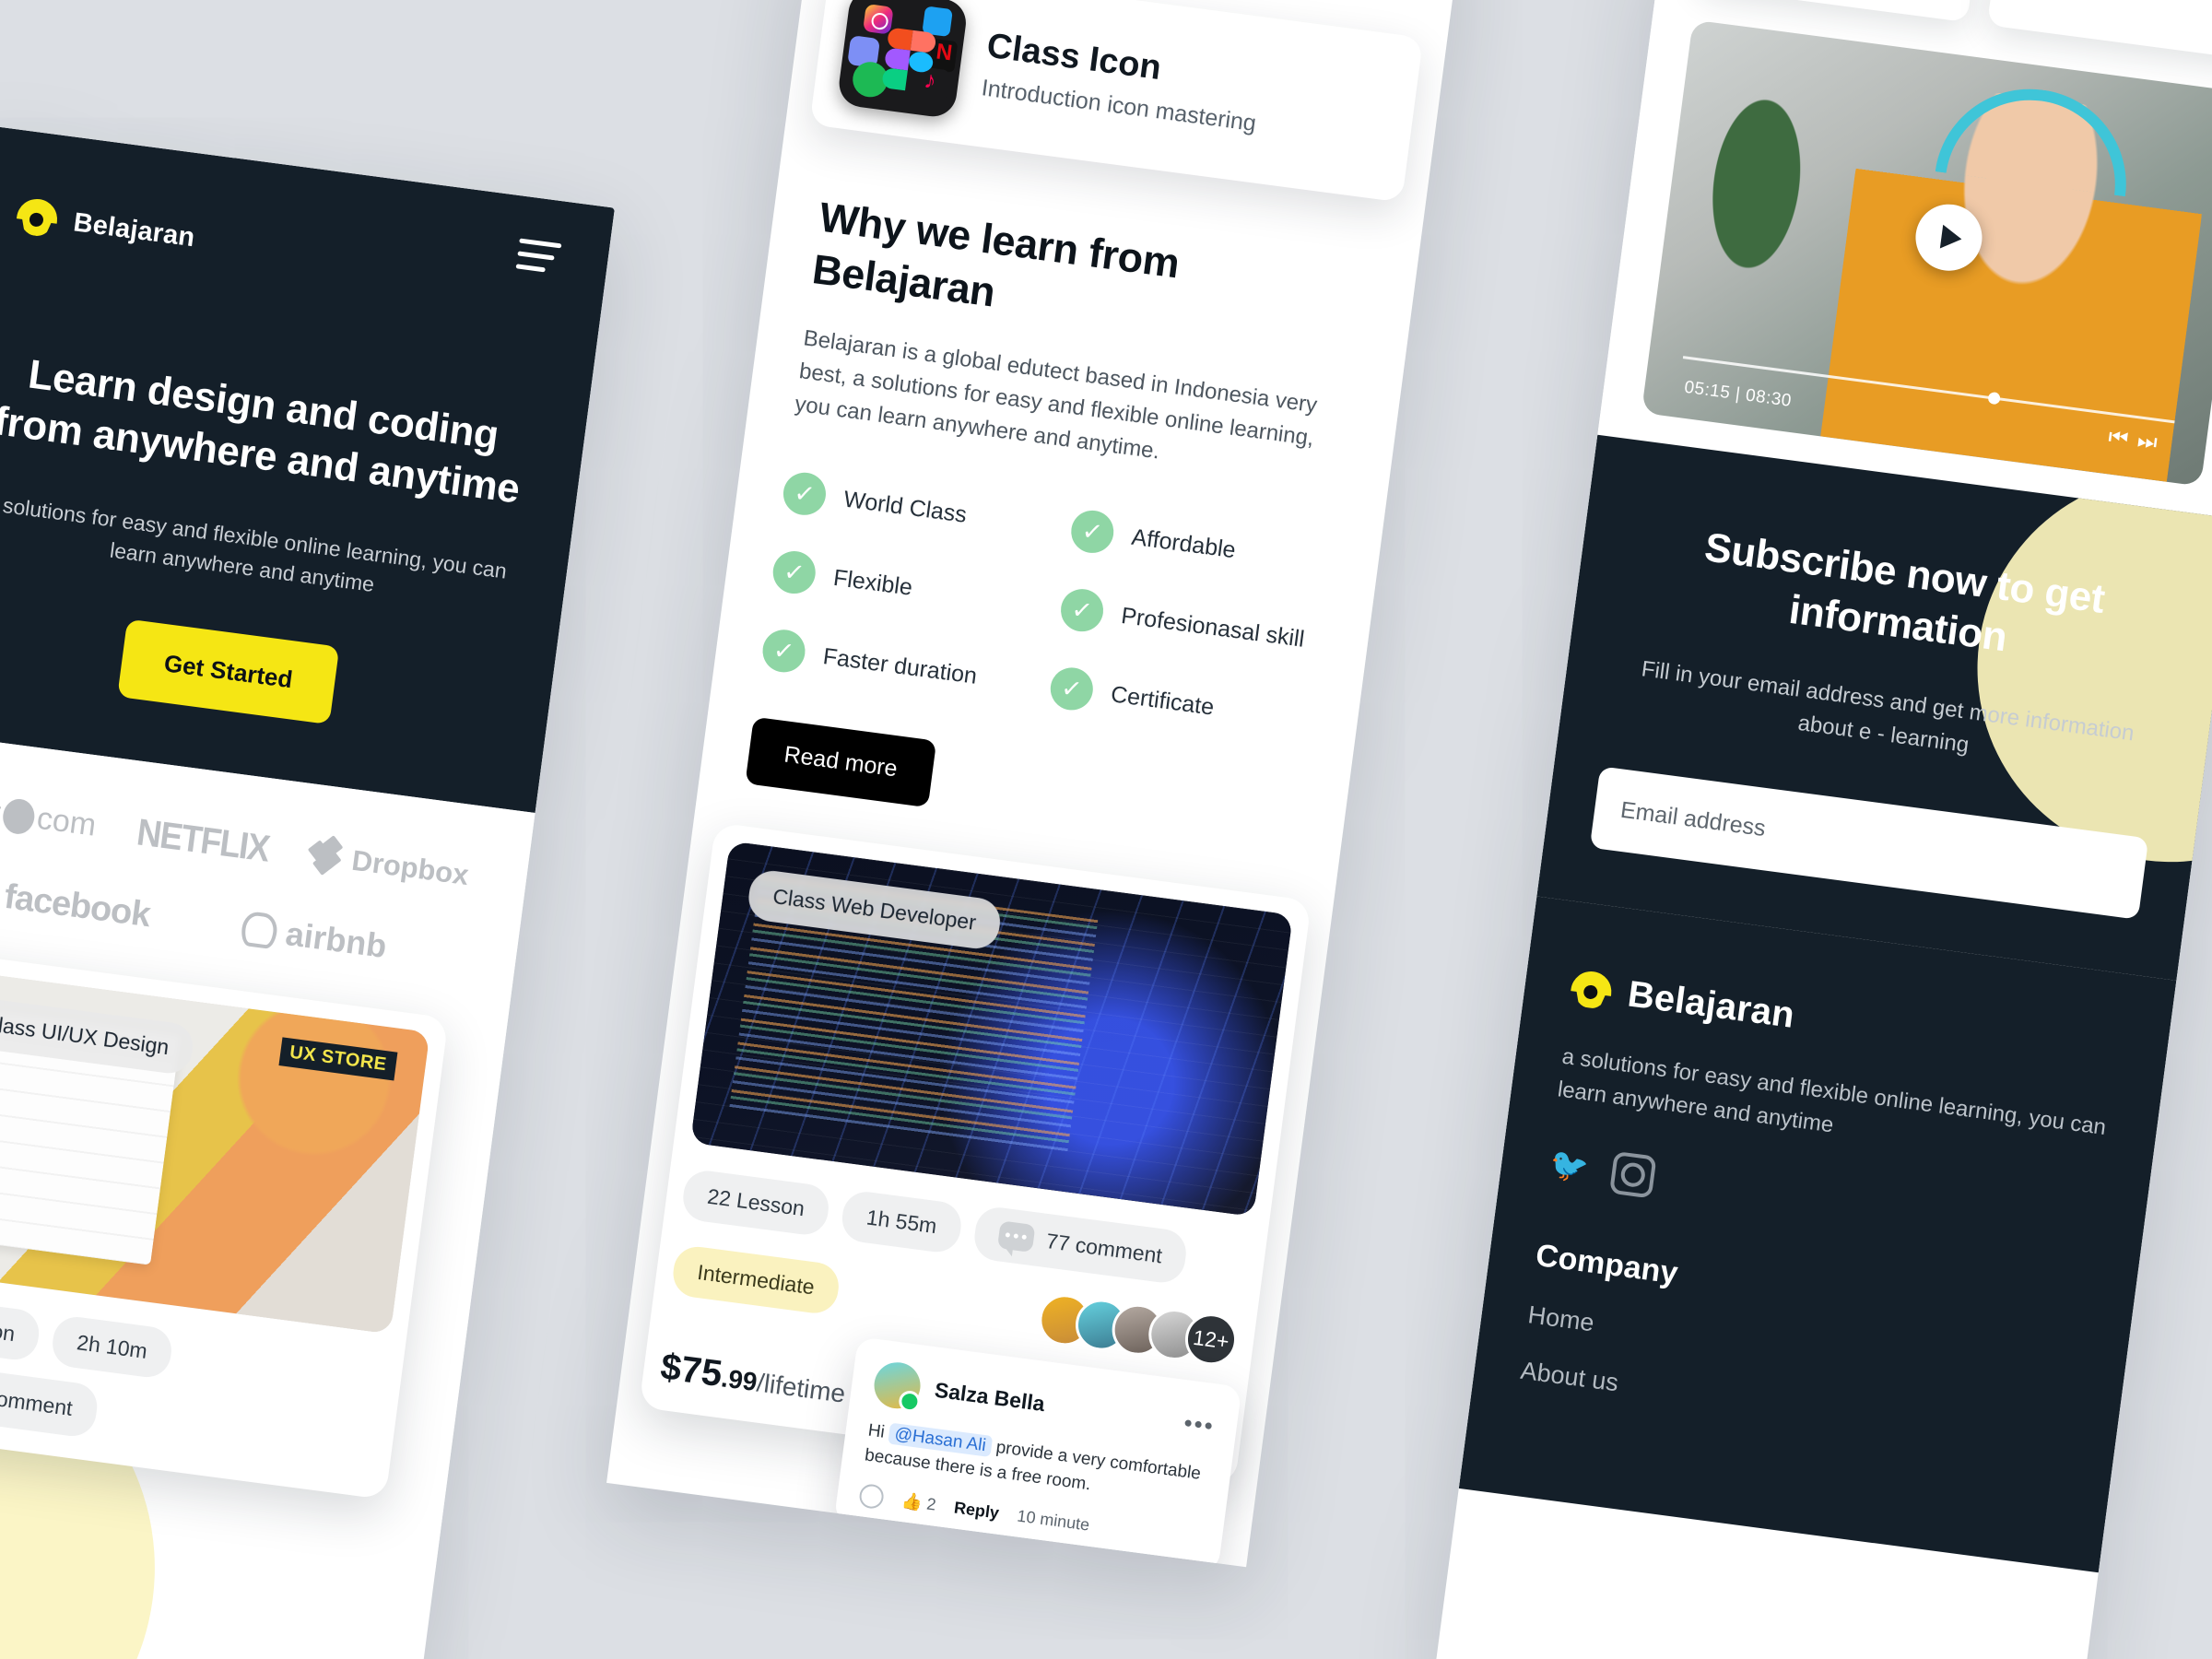  What do you see at coordinates (50, 1398) in the screenshot?
I see `comments-pill: 59 comment` at bounding box center [50, 1398].